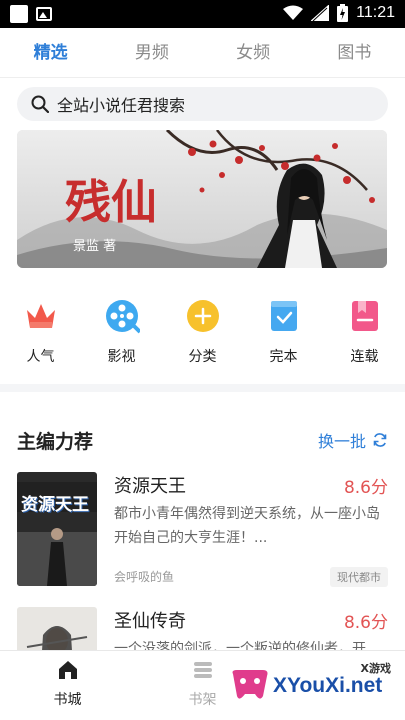  I want to click on book-title: 资源天王, so click(150, 486).